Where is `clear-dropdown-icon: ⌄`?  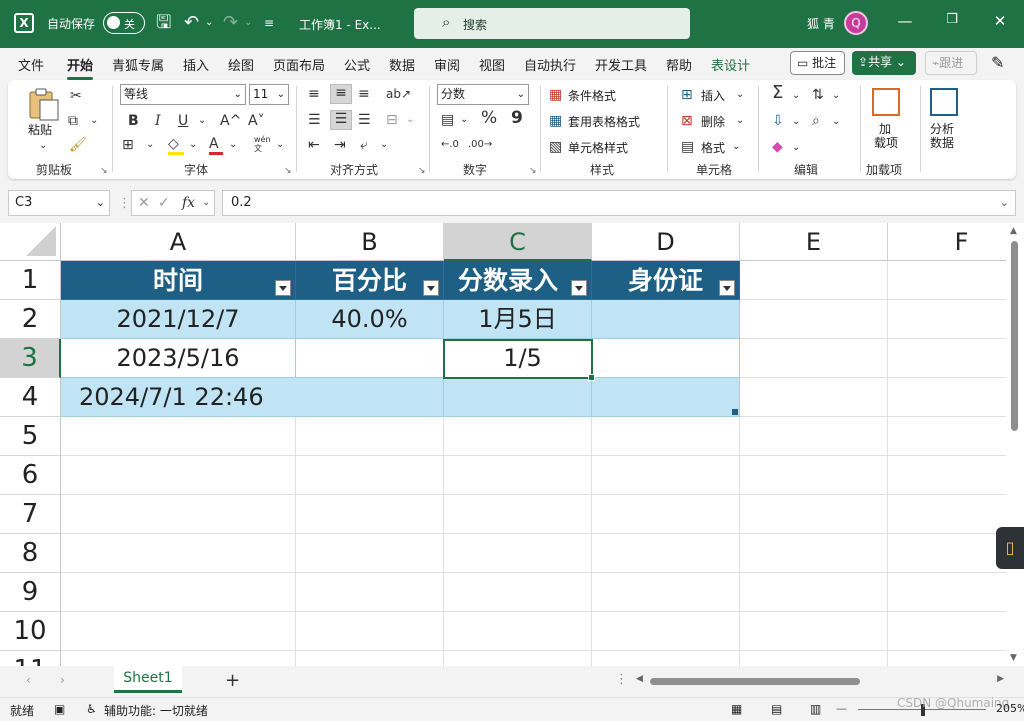
clear-dropdown-icon: ⌄ is located at coordinates (796, 148).